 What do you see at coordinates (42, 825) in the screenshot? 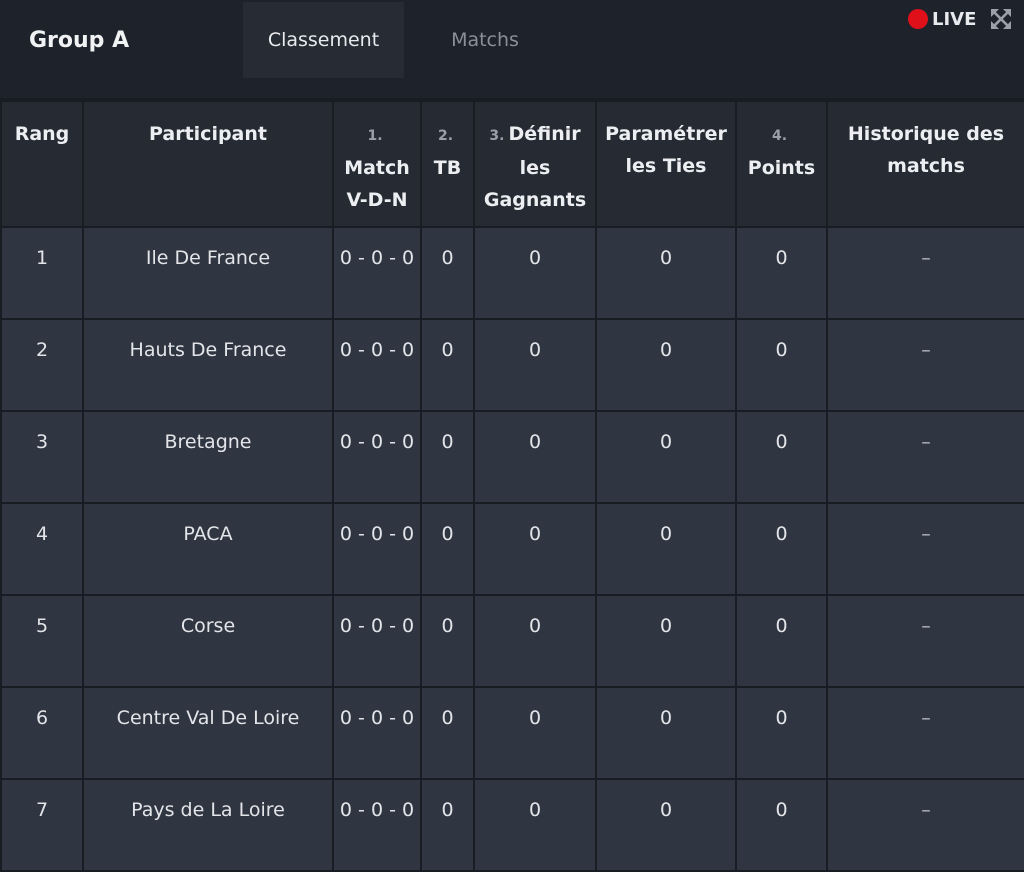
I see `cell-rank: 7` at bounding box center [42, 825].